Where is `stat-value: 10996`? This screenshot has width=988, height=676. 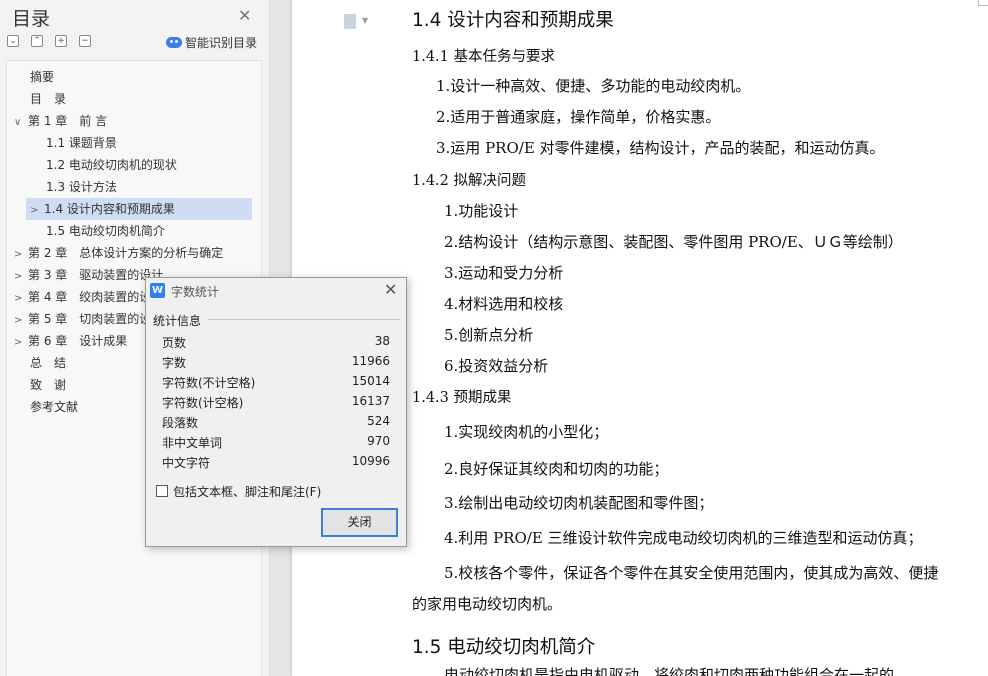 stat-value: 10996 is located at coordinates (370, 461).